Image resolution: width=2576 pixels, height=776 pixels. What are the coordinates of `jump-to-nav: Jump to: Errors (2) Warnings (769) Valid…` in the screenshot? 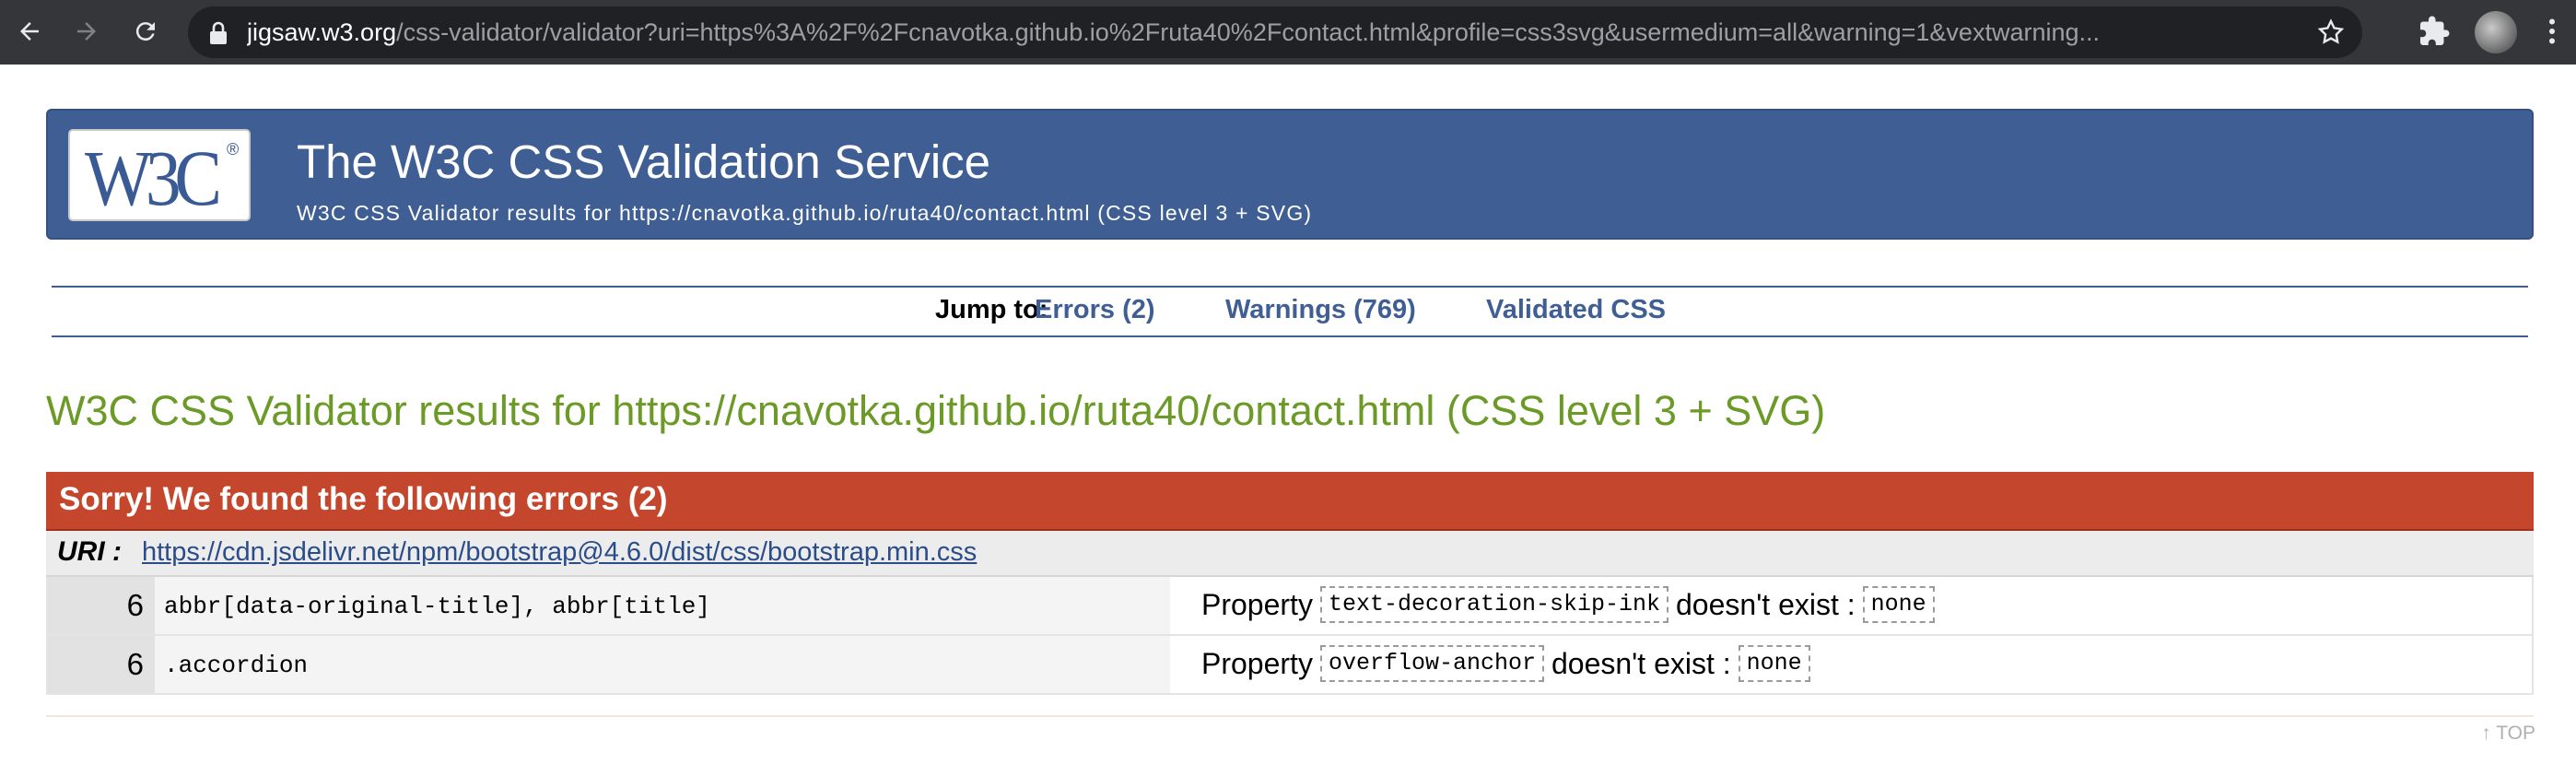 It's located at (1290, 311).